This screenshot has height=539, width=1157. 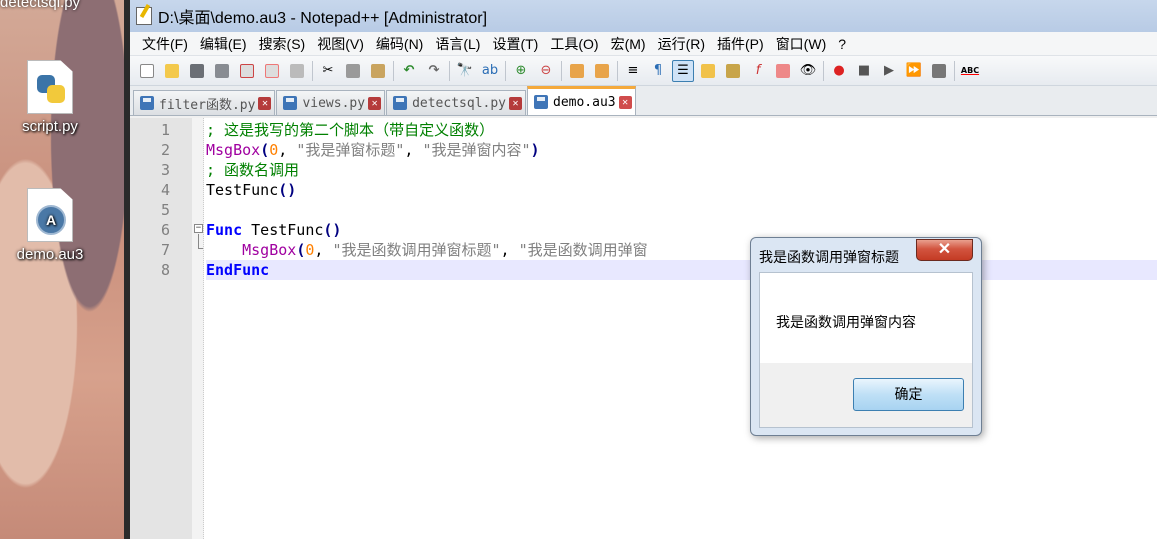 I want to click on notepad-app-icon, so click(x=144, y=16).